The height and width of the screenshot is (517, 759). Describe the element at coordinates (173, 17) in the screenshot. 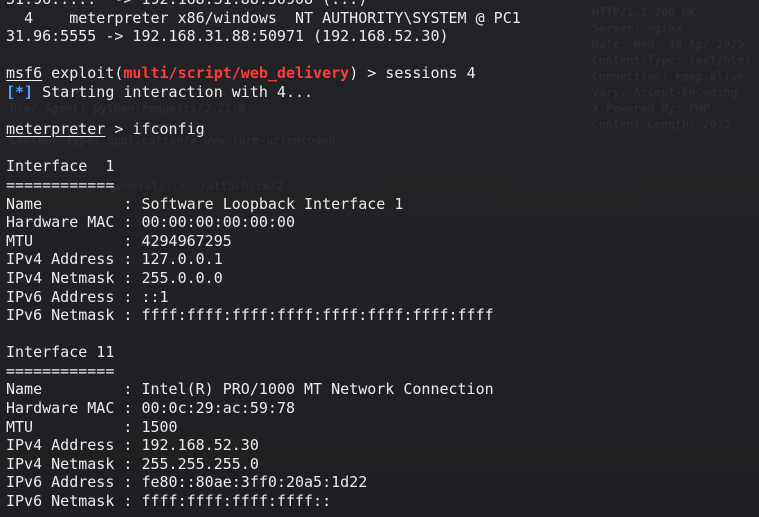

I see `session-type: meterpreter x86/windows` at that location.